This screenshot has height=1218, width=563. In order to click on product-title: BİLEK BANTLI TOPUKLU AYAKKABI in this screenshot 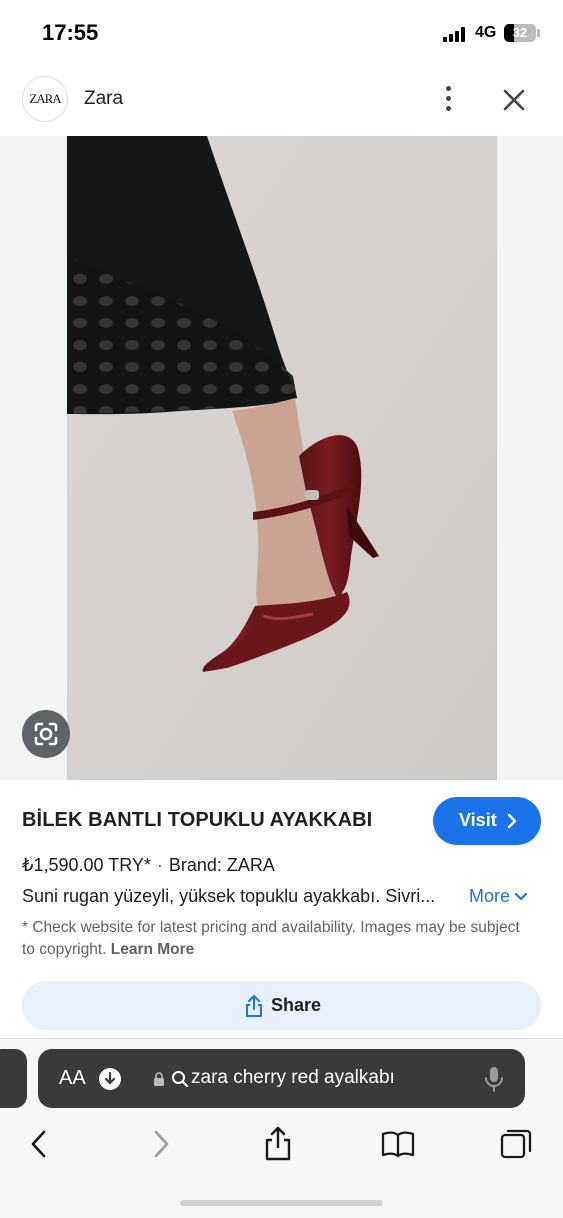, I will do `click(197, 820)`.